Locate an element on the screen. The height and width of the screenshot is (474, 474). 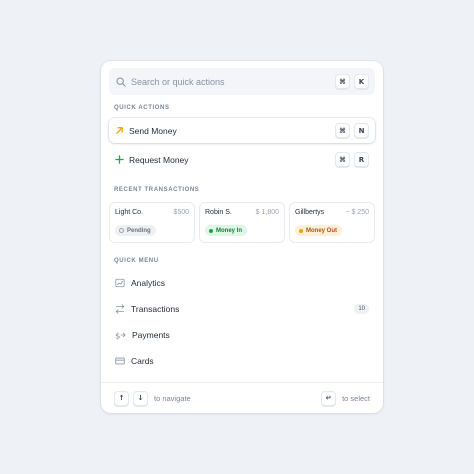
arrow-down-key: ↓ is located at coordinates (140, 398).